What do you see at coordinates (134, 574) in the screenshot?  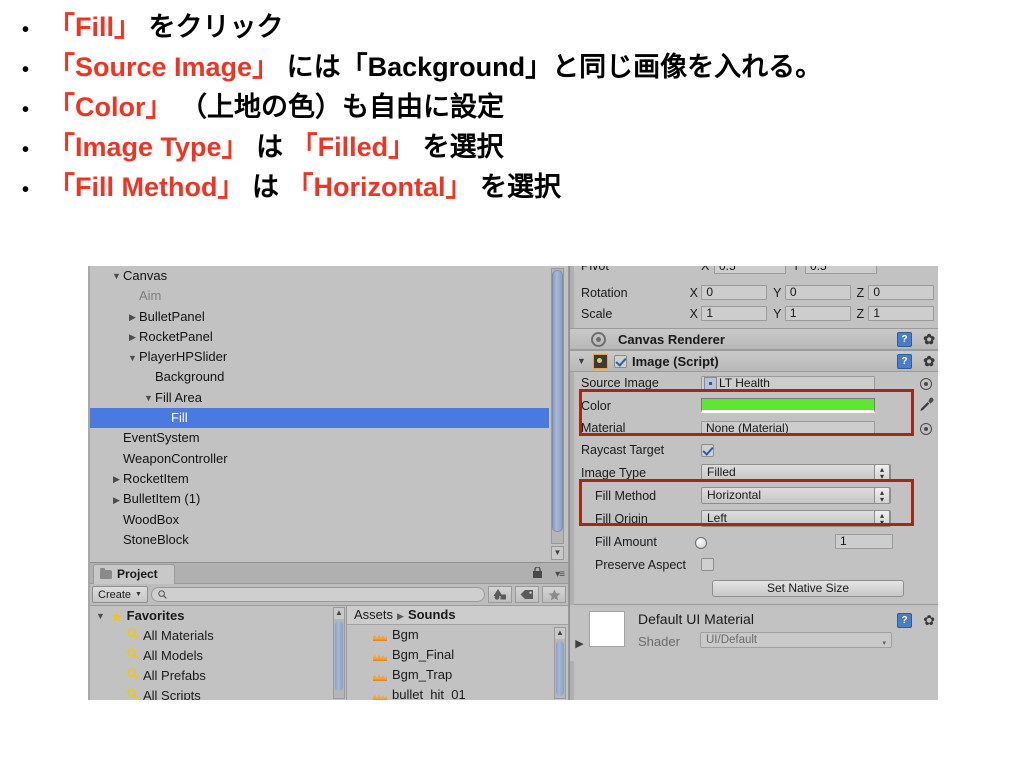 I see `tab-project: Project` at bounding box center [134, 574].